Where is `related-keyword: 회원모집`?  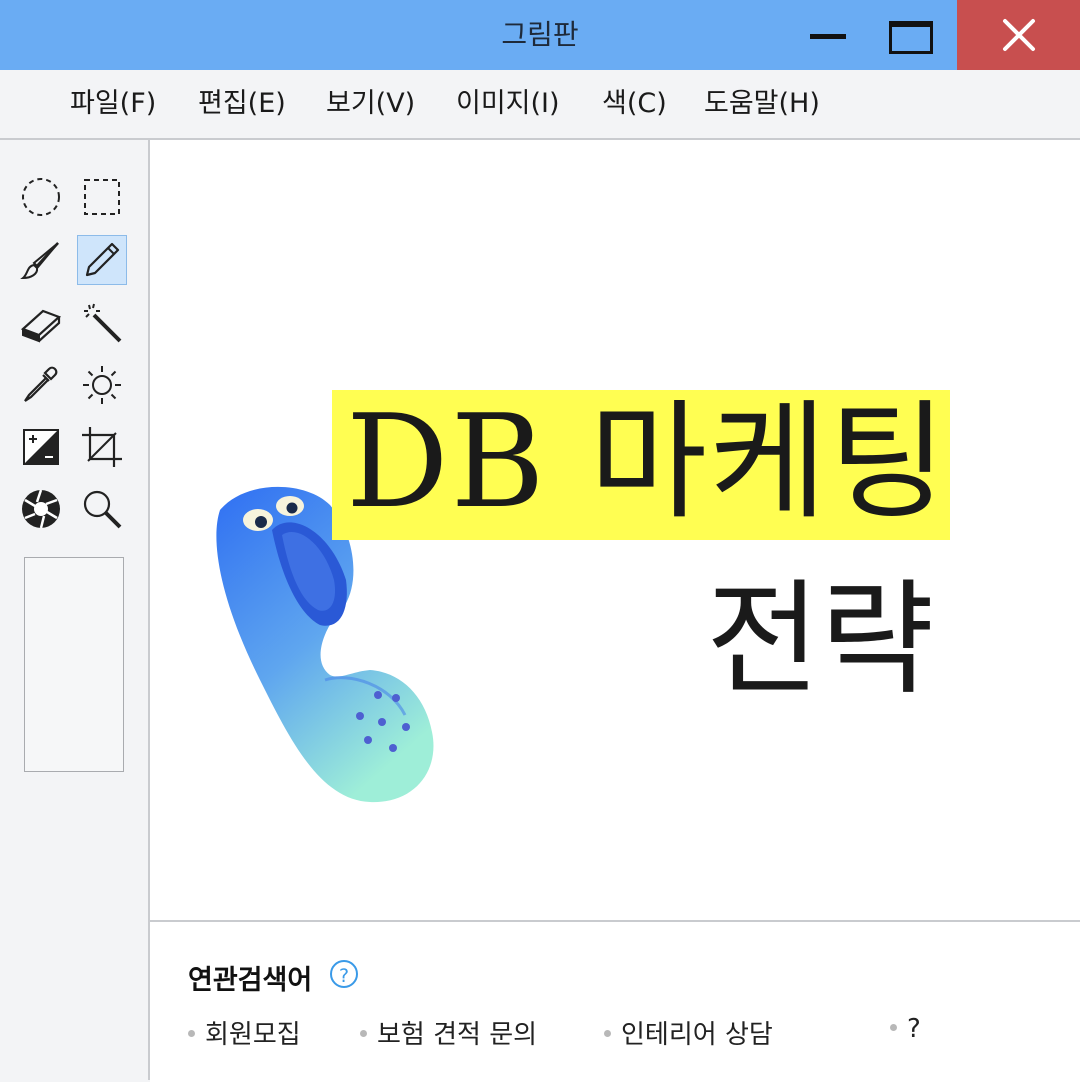 related-keyword: 회원모집 is located at coordinates (244, 1032).